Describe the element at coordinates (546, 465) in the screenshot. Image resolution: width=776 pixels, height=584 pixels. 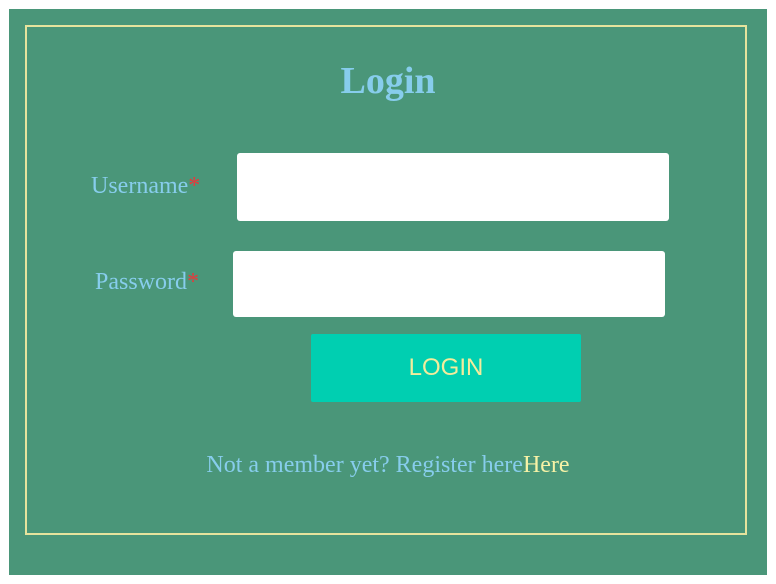
I see `register-here-link: Here` at that location.